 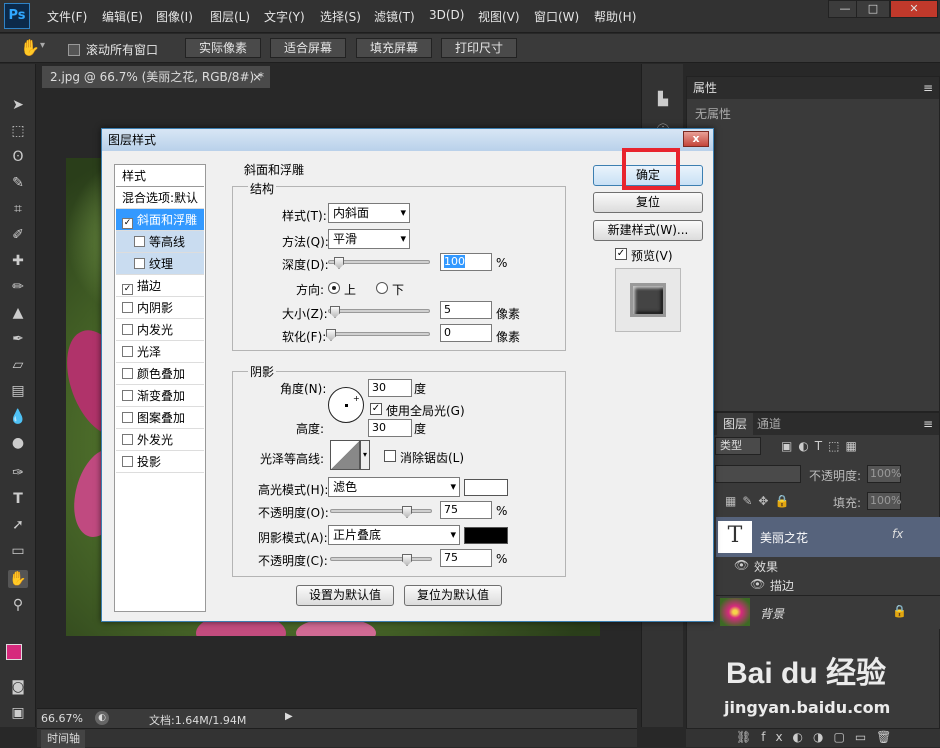 What do you see at coordinates (160, 374) in the screenshot?
I see `style-item: 颜色叠加` at bounding box center [160, 374].